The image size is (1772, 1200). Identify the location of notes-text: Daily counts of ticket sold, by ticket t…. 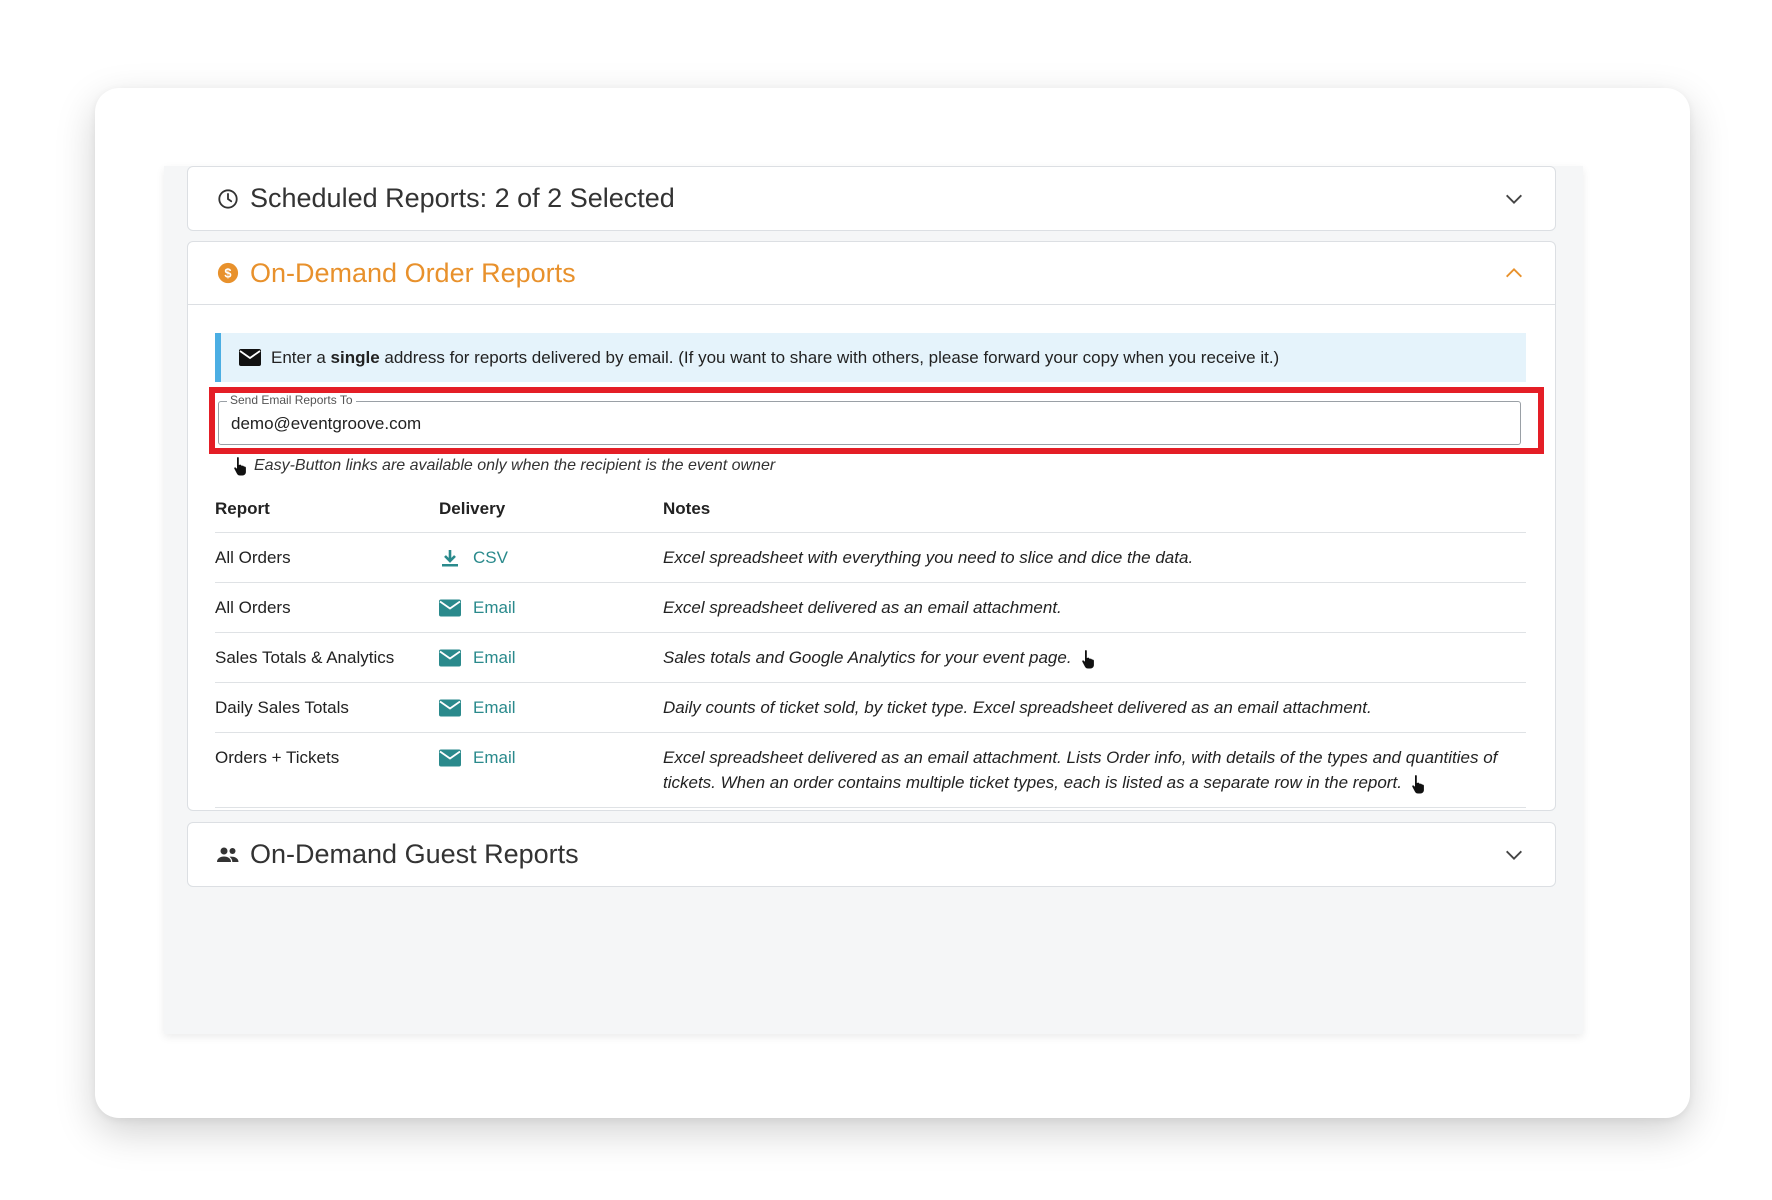
(1017, 707).